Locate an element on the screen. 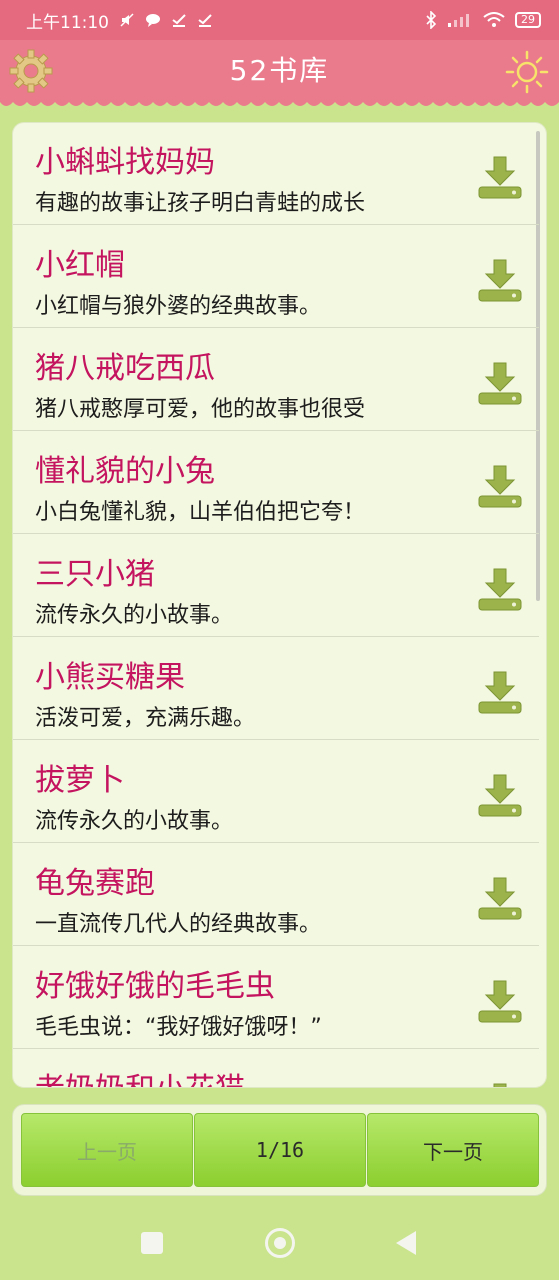 This screenshot has height=1280, width=559. story-title: 三只小猪 is located at coordinates (95, 574).